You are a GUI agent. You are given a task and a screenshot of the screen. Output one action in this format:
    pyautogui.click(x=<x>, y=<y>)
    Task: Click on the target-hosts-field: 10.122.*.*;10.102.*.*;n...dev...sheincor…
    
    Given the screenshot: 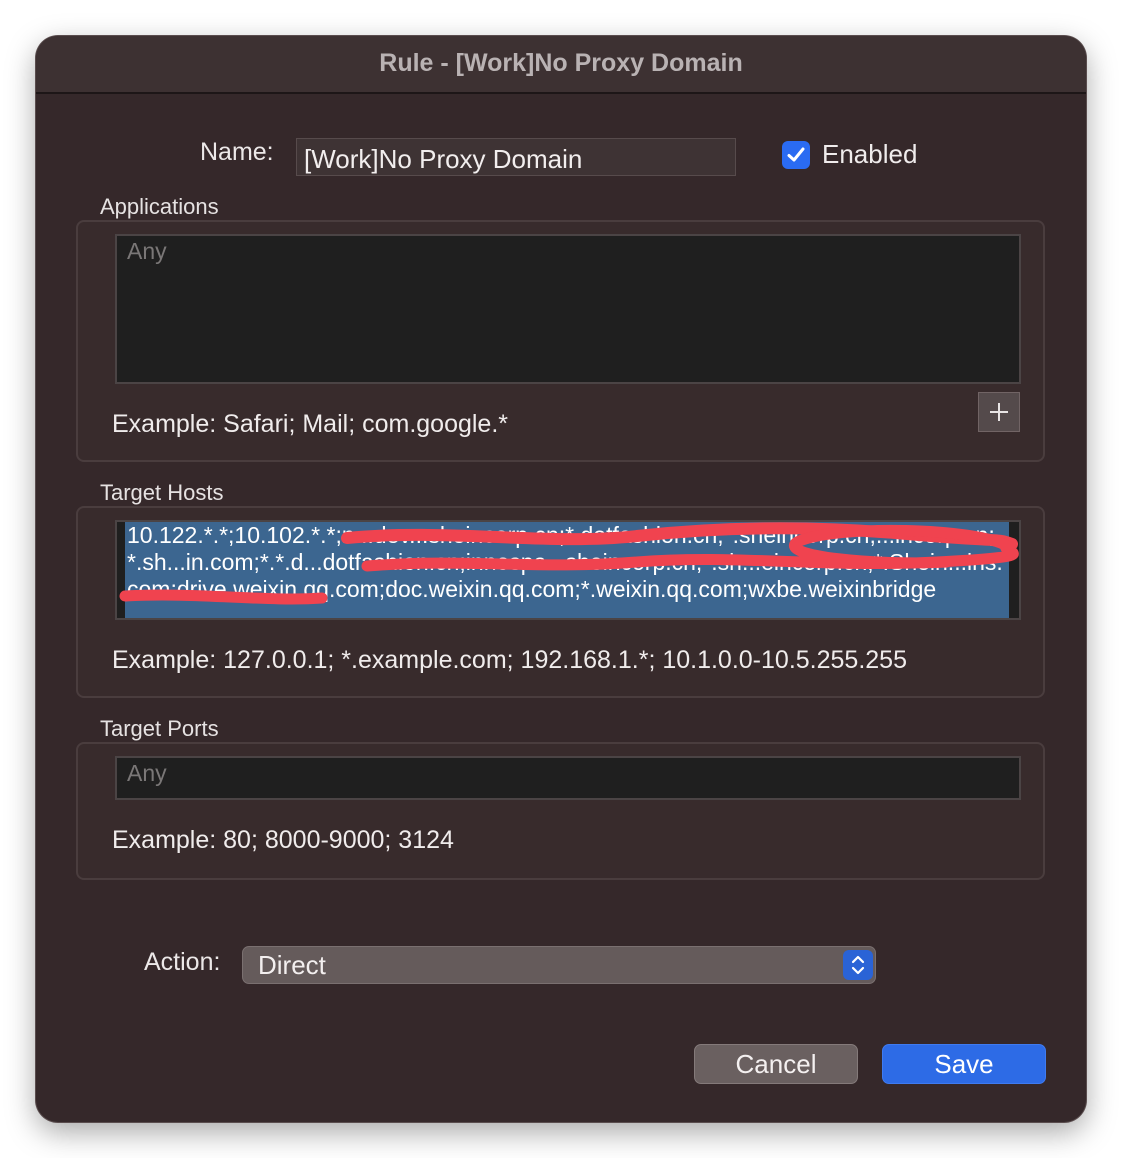 What is the action you would take?
    pyautogui.click(x=568, y=570)
    